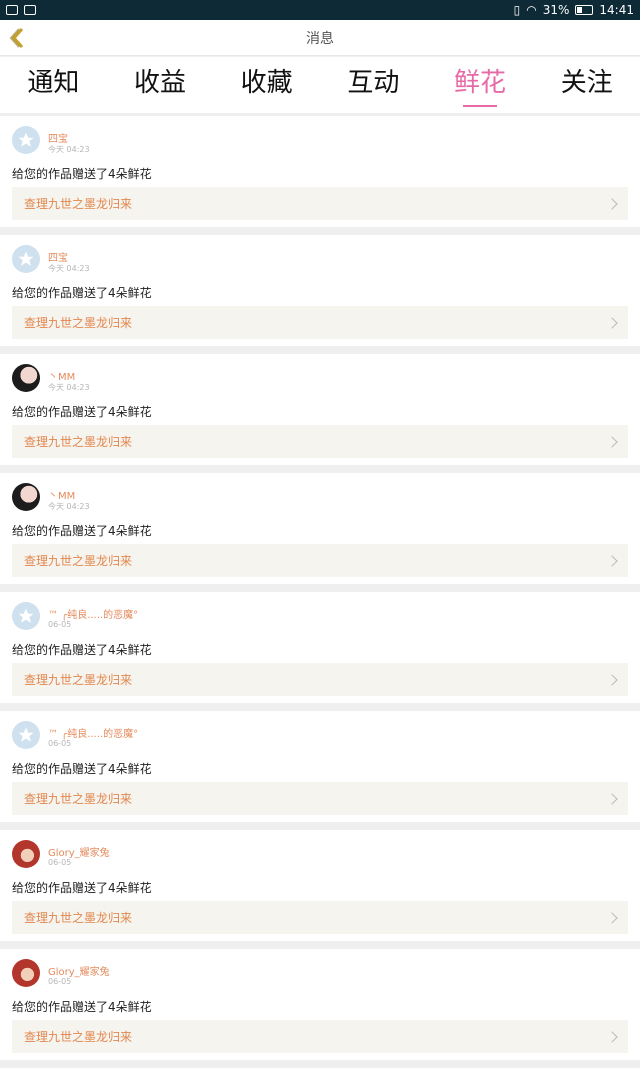 The height and width of the screenshot is (1068, 640). I want to click on status-left, so click(21, 10).